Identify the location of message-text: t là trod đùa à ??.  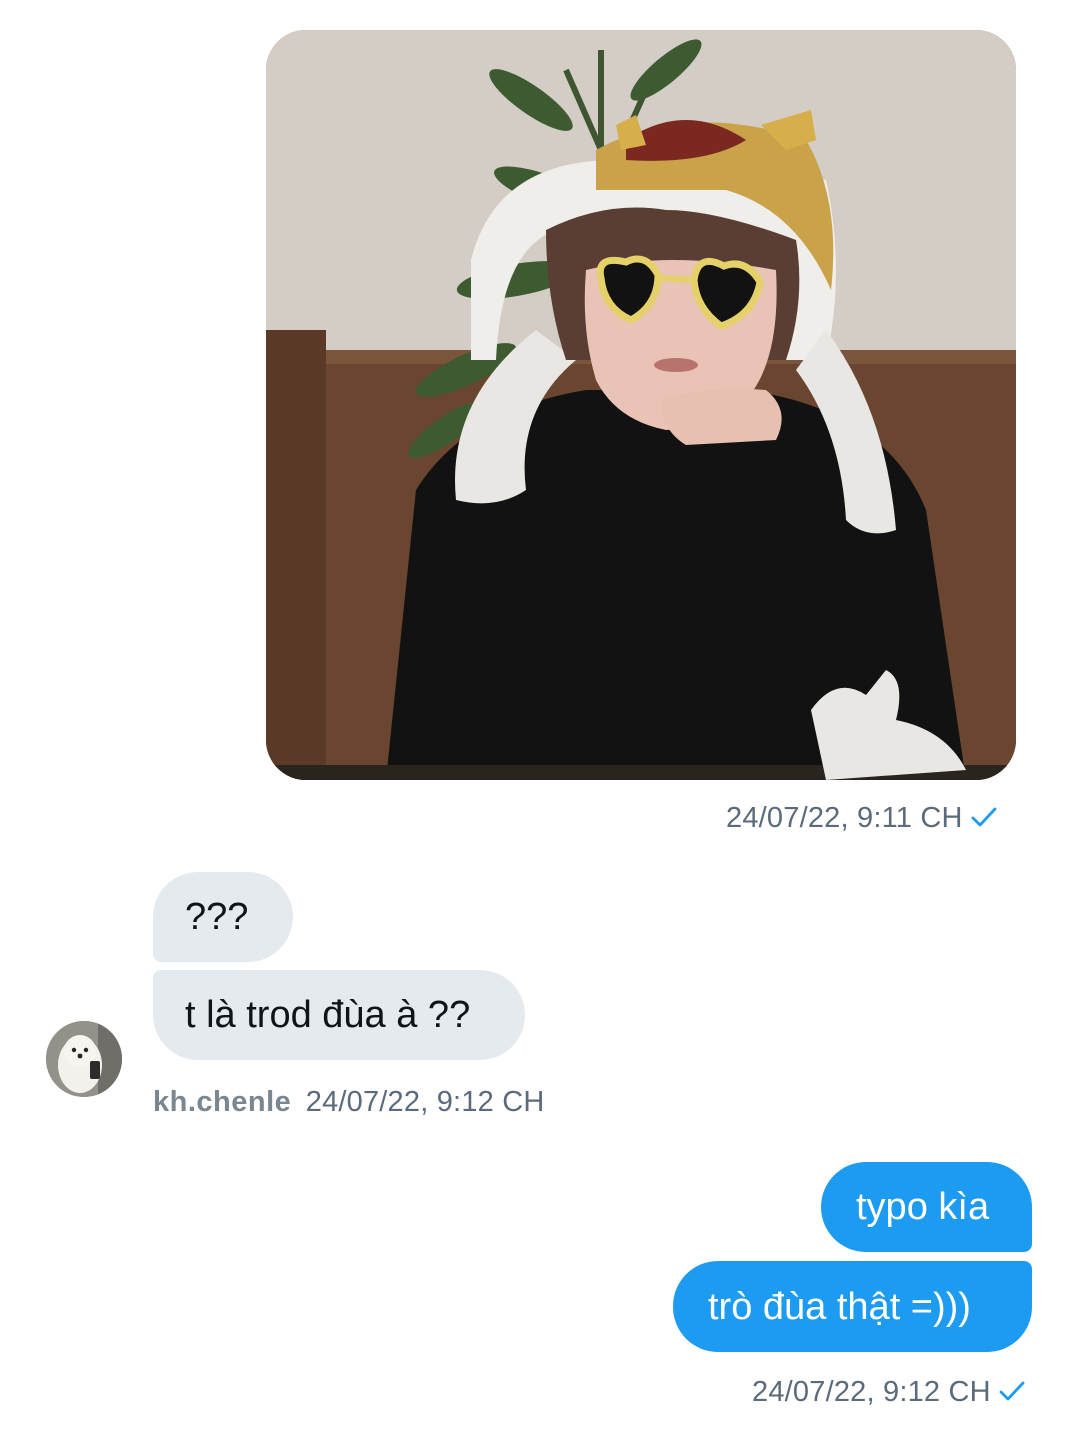
(328, 1015).